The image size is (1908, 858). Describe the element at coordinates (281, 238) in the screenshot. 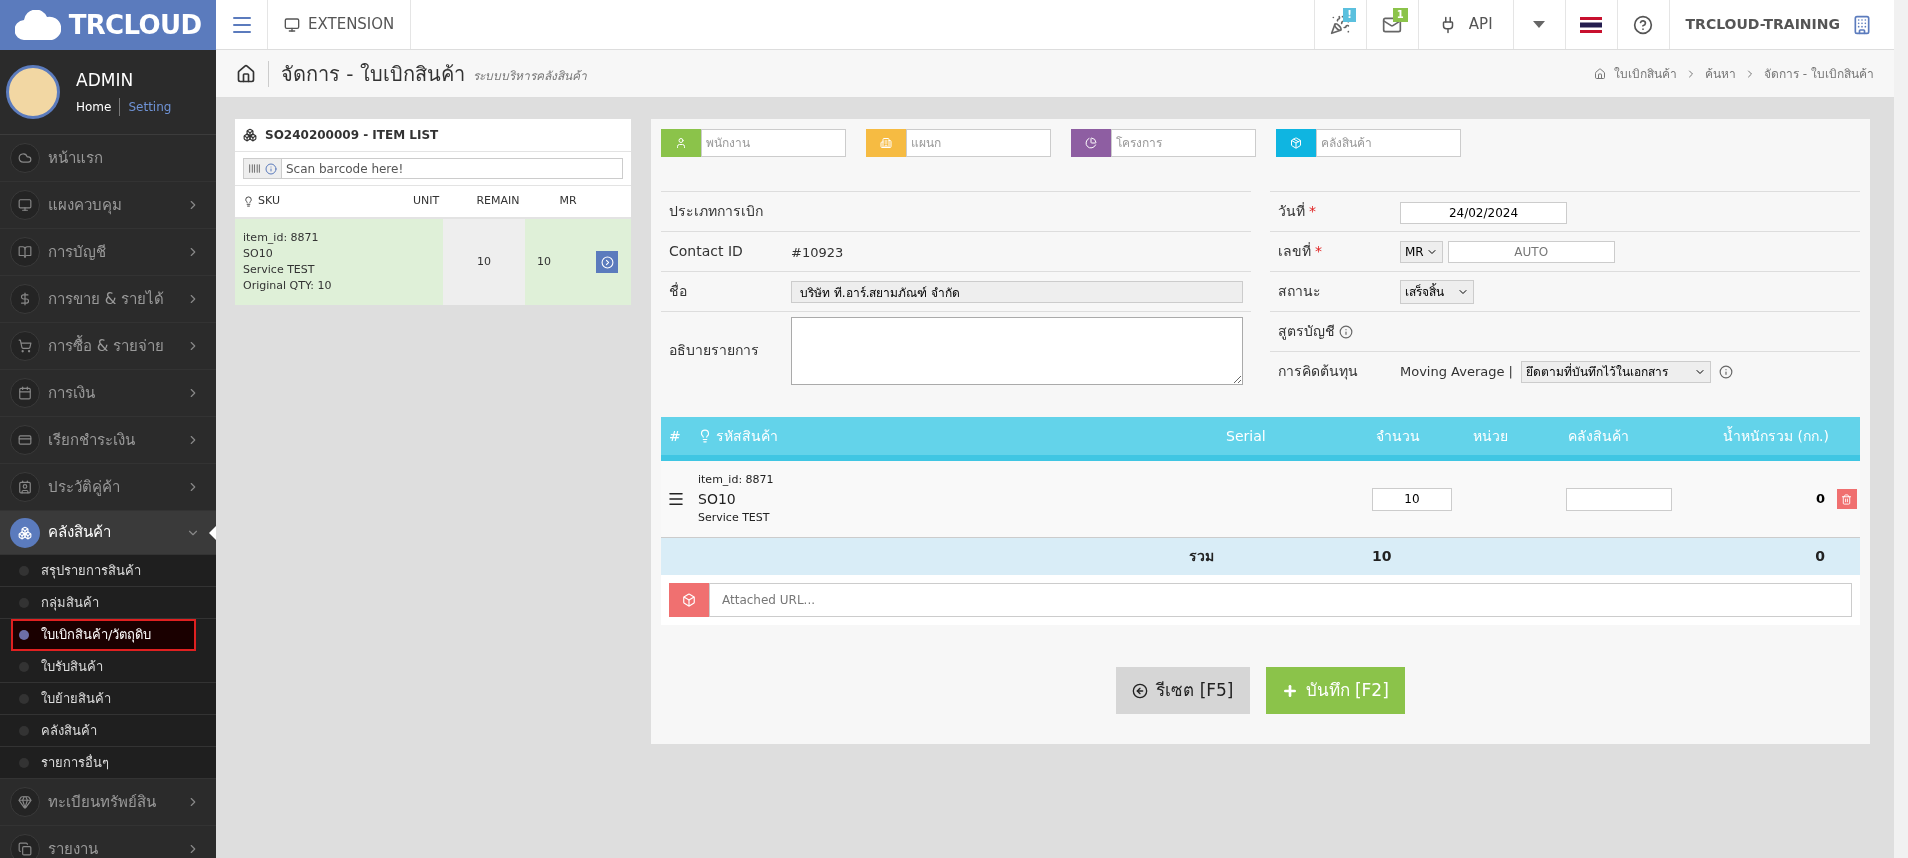

I see `sku-line: item_id: 8871` at that location.